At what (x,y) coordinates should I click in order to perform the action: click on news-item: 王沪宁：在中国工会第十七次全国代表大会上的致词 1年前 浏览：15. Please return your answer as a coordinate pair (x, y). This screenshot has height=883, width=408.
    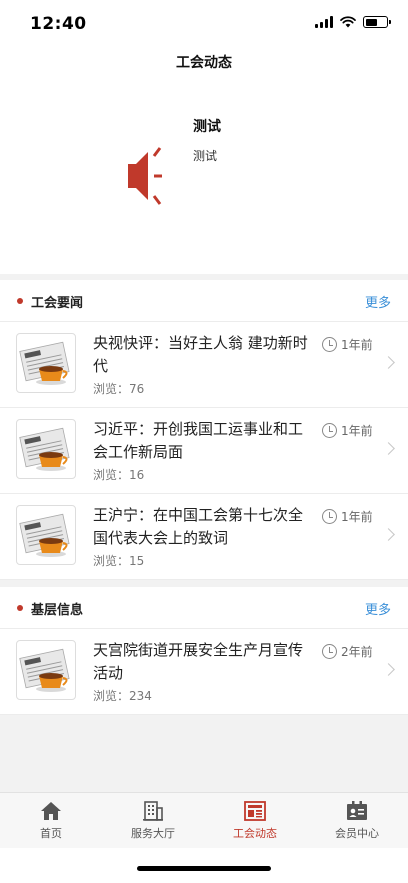
    Looking at the image, I should click on (204, 537).